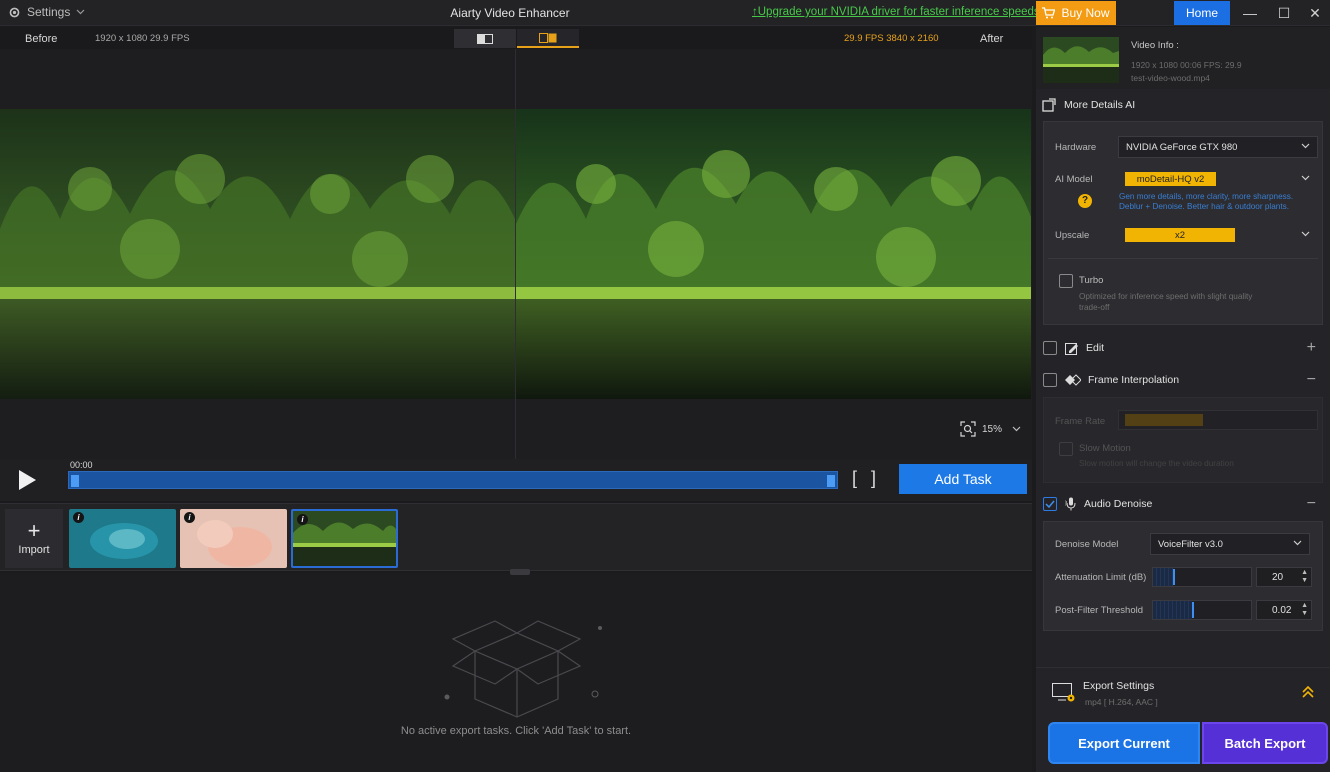 The width and height of the screenshot is (1330, 772). Describe the element at coordinates (233, 538) in the screenshot. I see `thumbnail-baby: i` at that location.